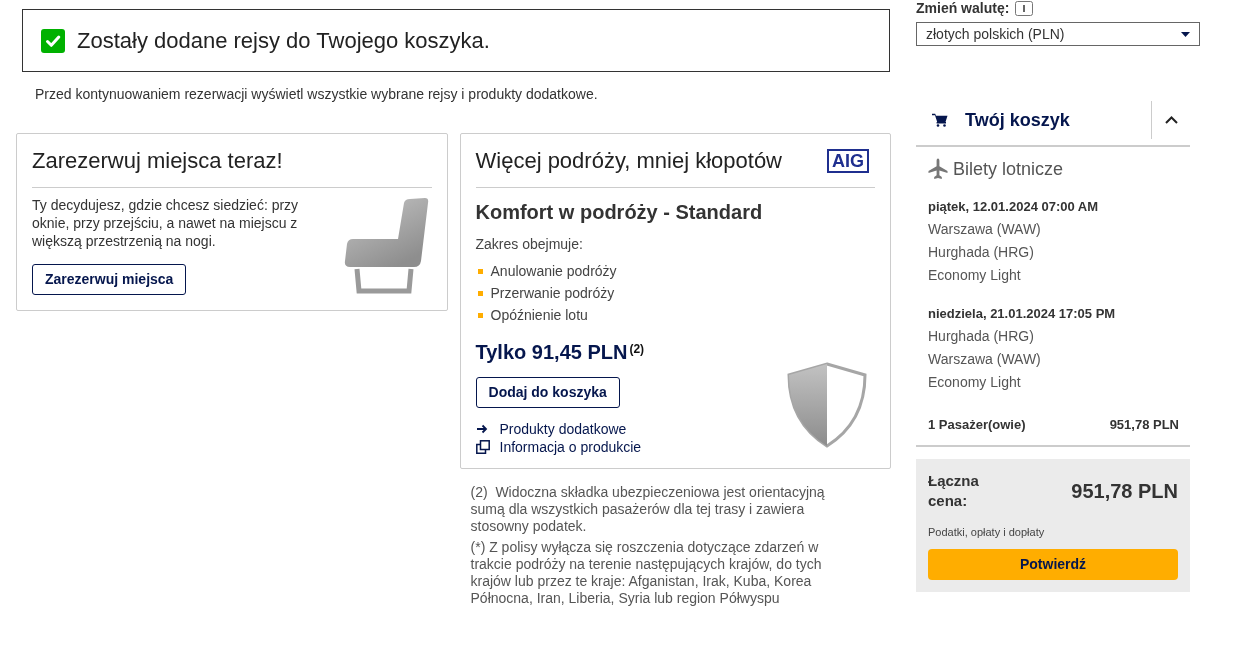 This screenshot has height=648, width=1237. I want to click on brand-logo: AIG, so click(848, 161).